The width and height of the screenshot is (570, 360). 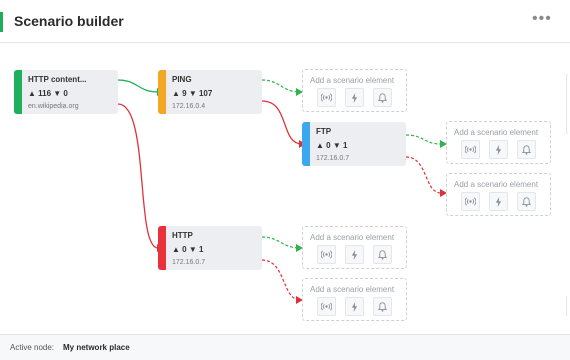 What do you see at coordinates (189, 106) in the screenshot?
I see `node-address: 172.16.0.4` at bounding box center [189, 106].